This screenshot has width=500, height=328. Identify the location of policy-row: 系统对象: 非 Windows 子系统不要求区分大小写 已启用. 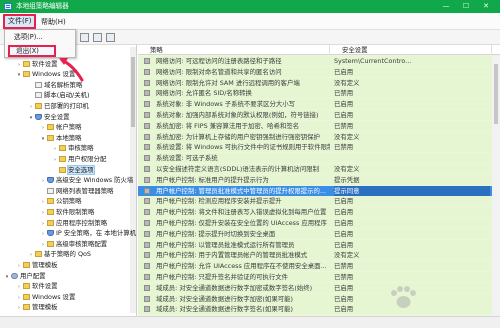
(319, 104).